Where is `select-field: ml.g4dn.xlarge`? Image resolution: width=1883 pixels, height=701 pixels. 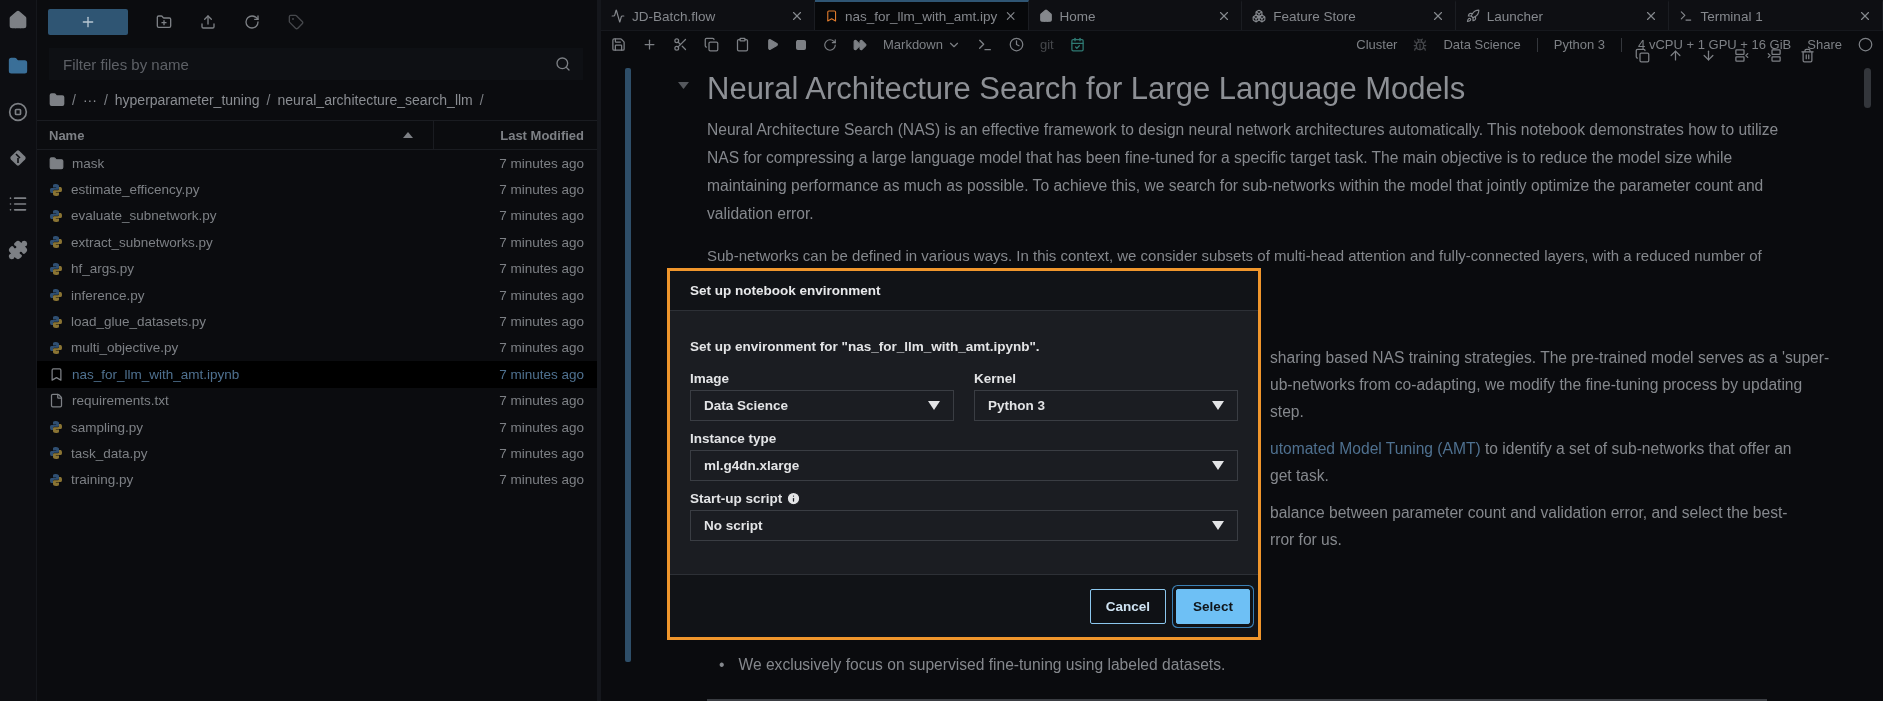 select-field: ml.g4dn.xlarge is located at coordinates (964, 465).